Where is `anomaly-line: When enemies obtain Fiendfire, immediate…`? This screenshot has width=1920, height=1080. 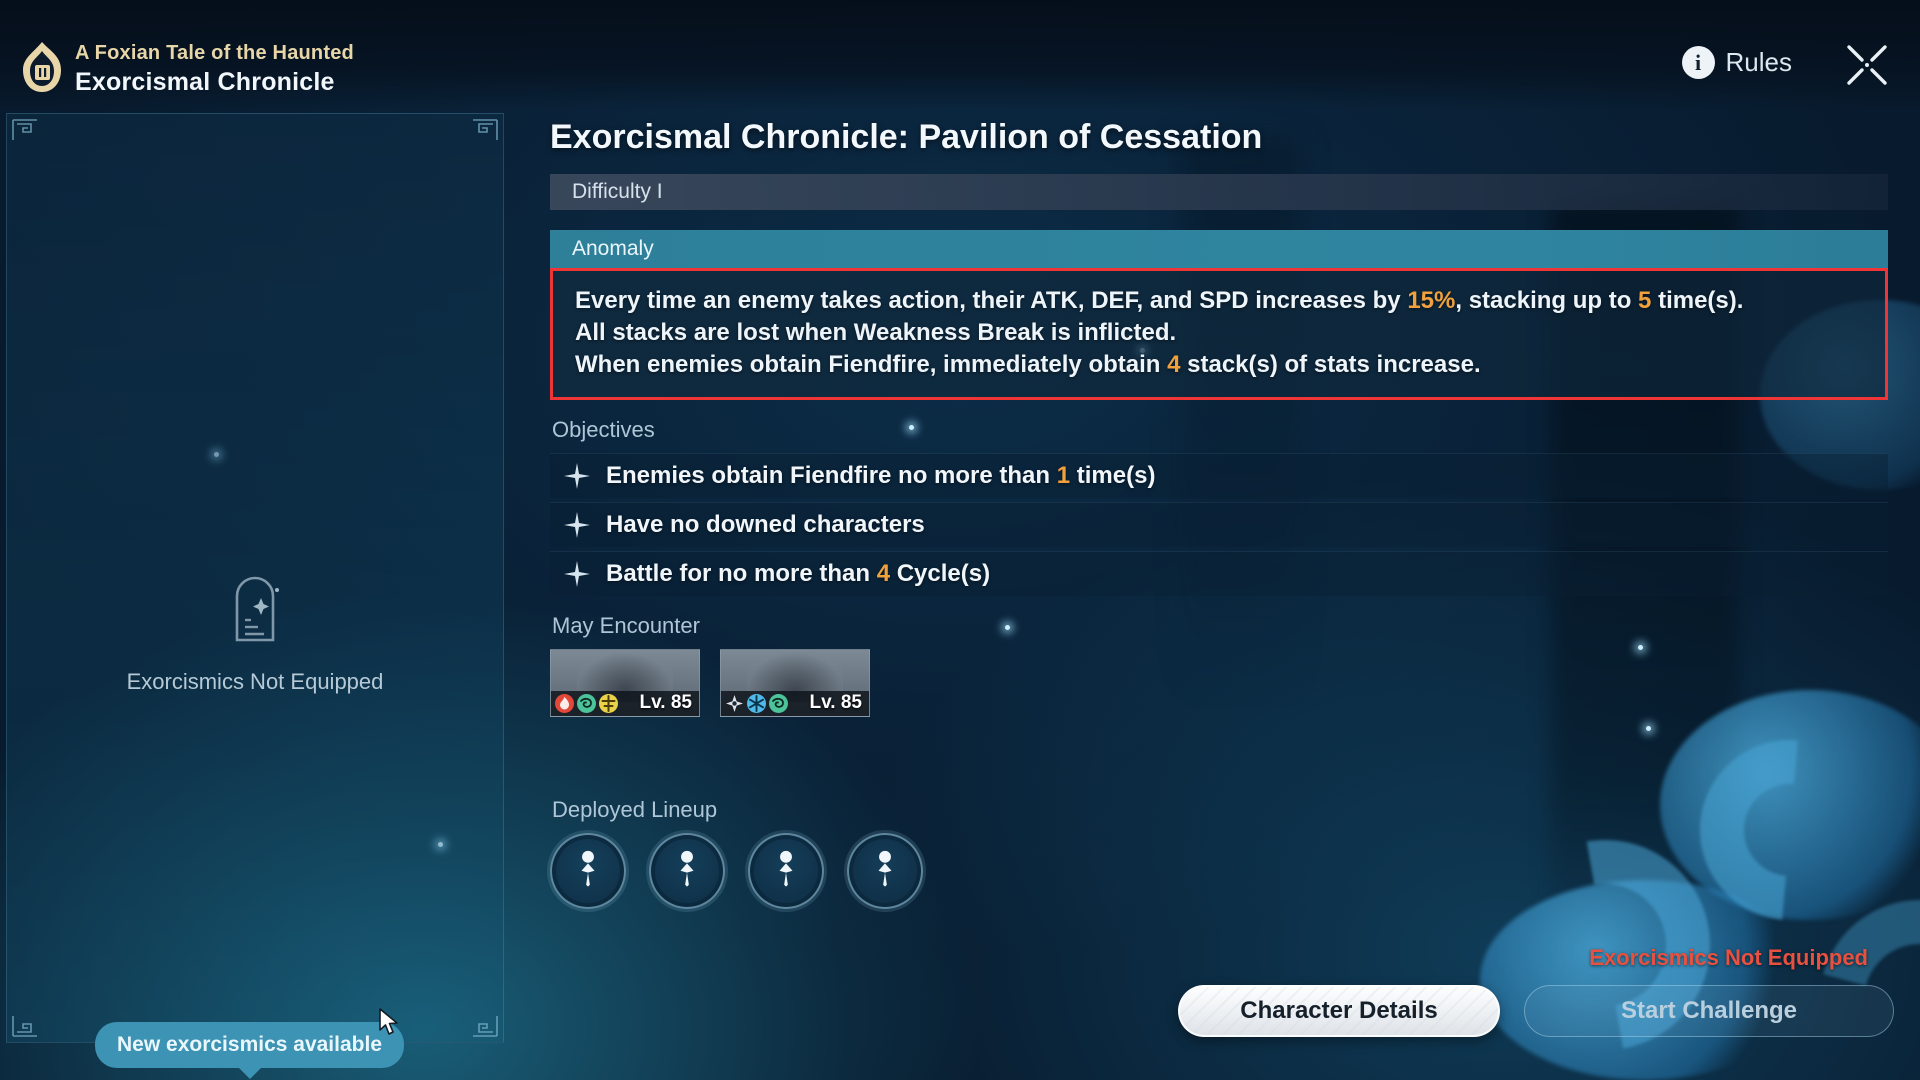 anomaly-line: When enemies obtain Fiendfire, immediate… is located at coordinates (1219, 365).